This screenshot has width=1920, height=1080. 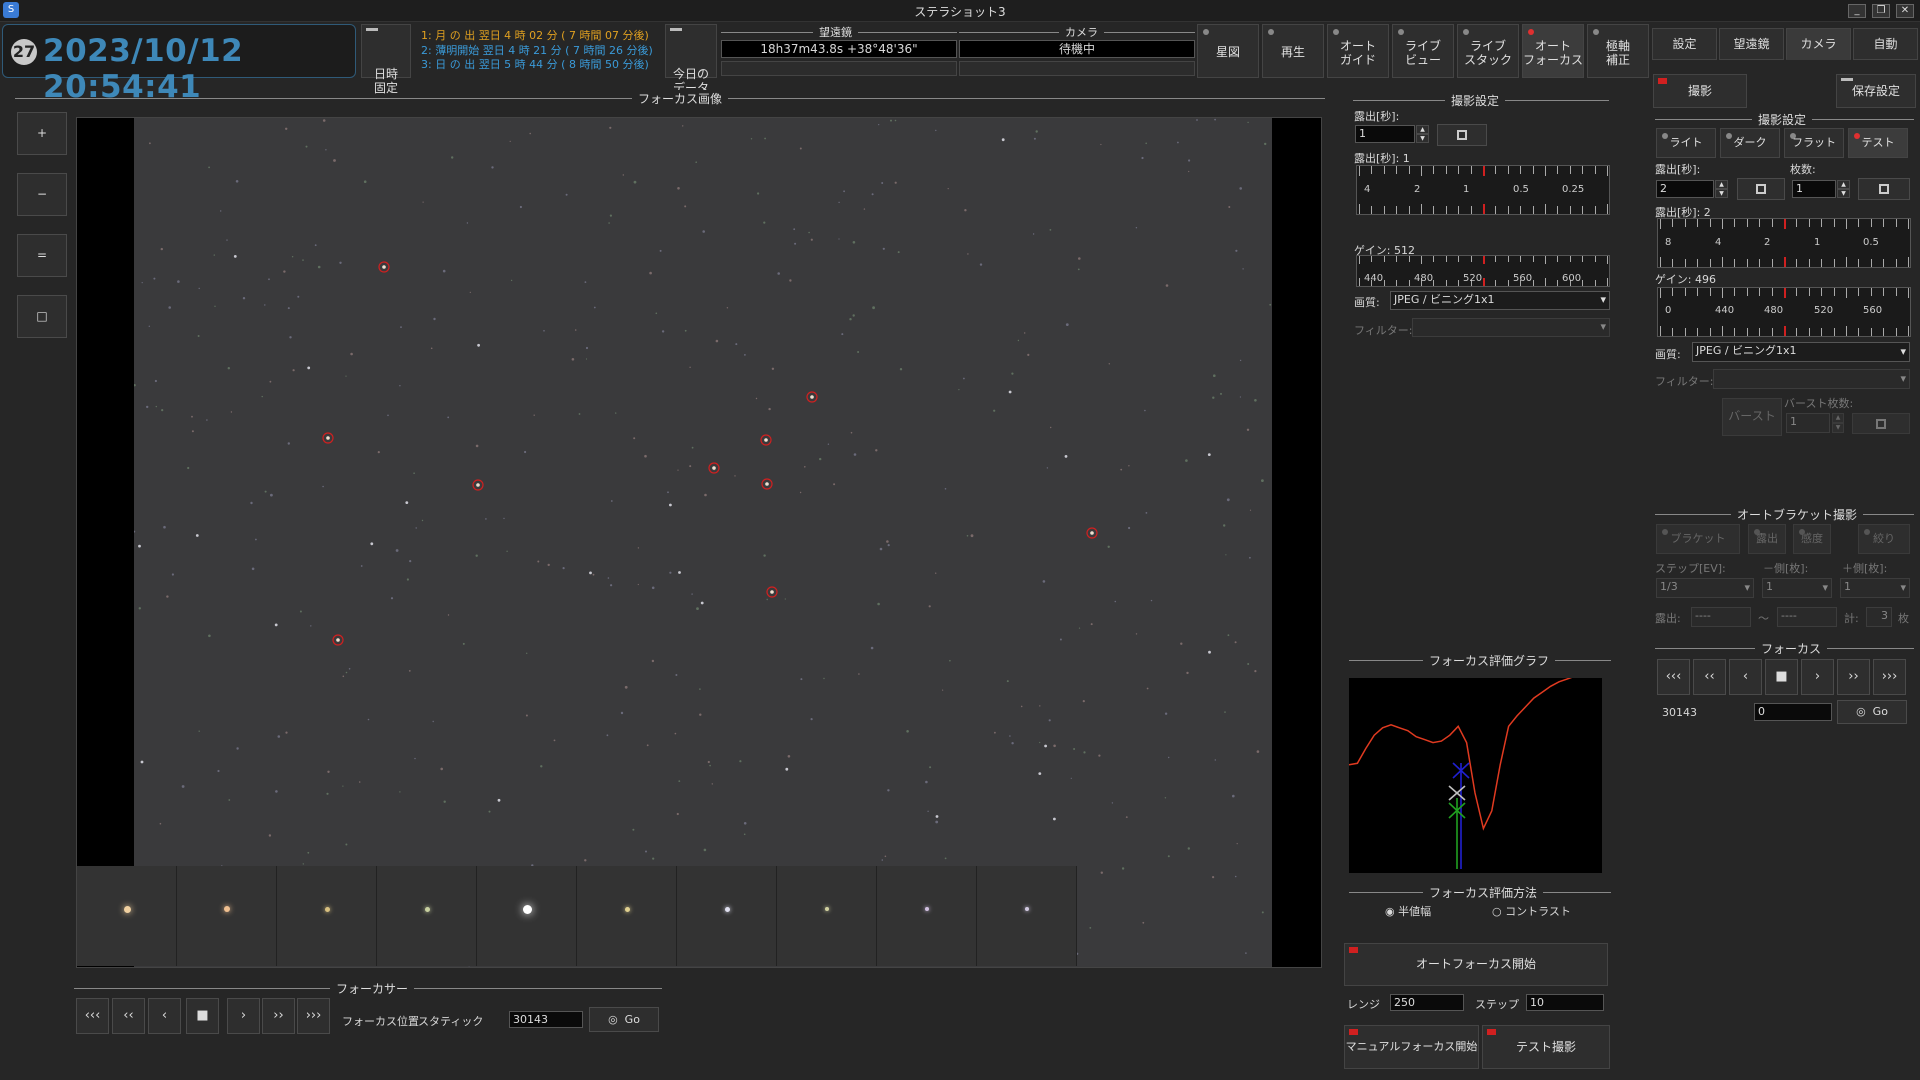 I want to click on focuser-nav-0: ‹‹‹, so click(x=92, y=1016).